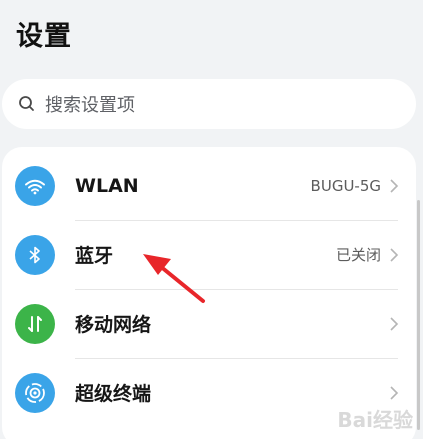 This screenshot has width=423, height=439. Describe the element at coordinates (375, 420) in the screenshot. I see `watermark-logo: Bai经验` at that location.